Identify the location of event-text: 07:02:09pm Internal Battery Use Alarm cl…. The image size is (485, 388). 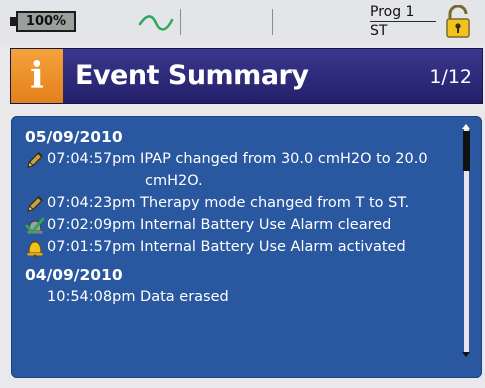
(219, 225).